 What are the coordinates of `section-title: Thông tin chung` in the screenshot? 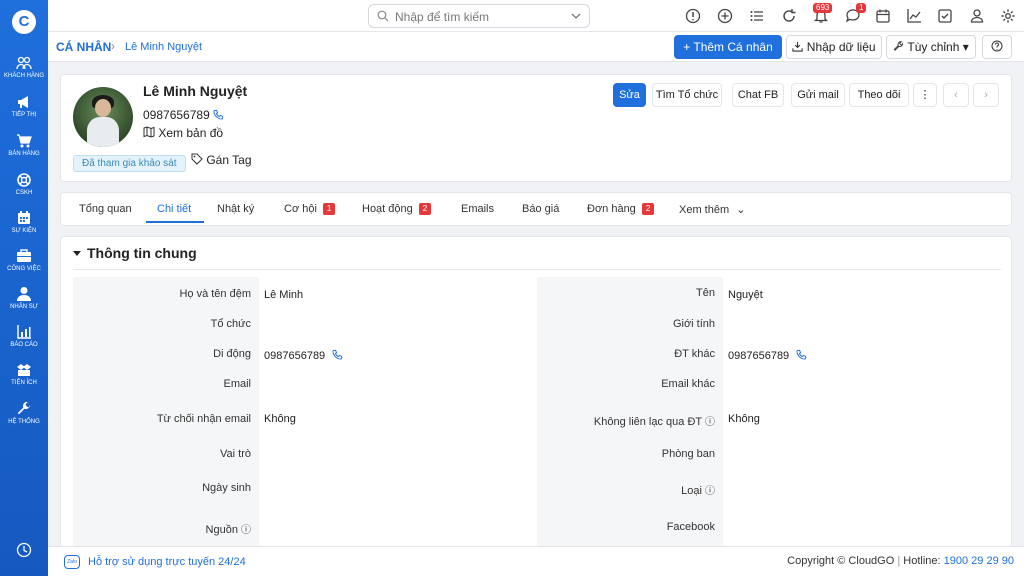 It's located at (142, 253).